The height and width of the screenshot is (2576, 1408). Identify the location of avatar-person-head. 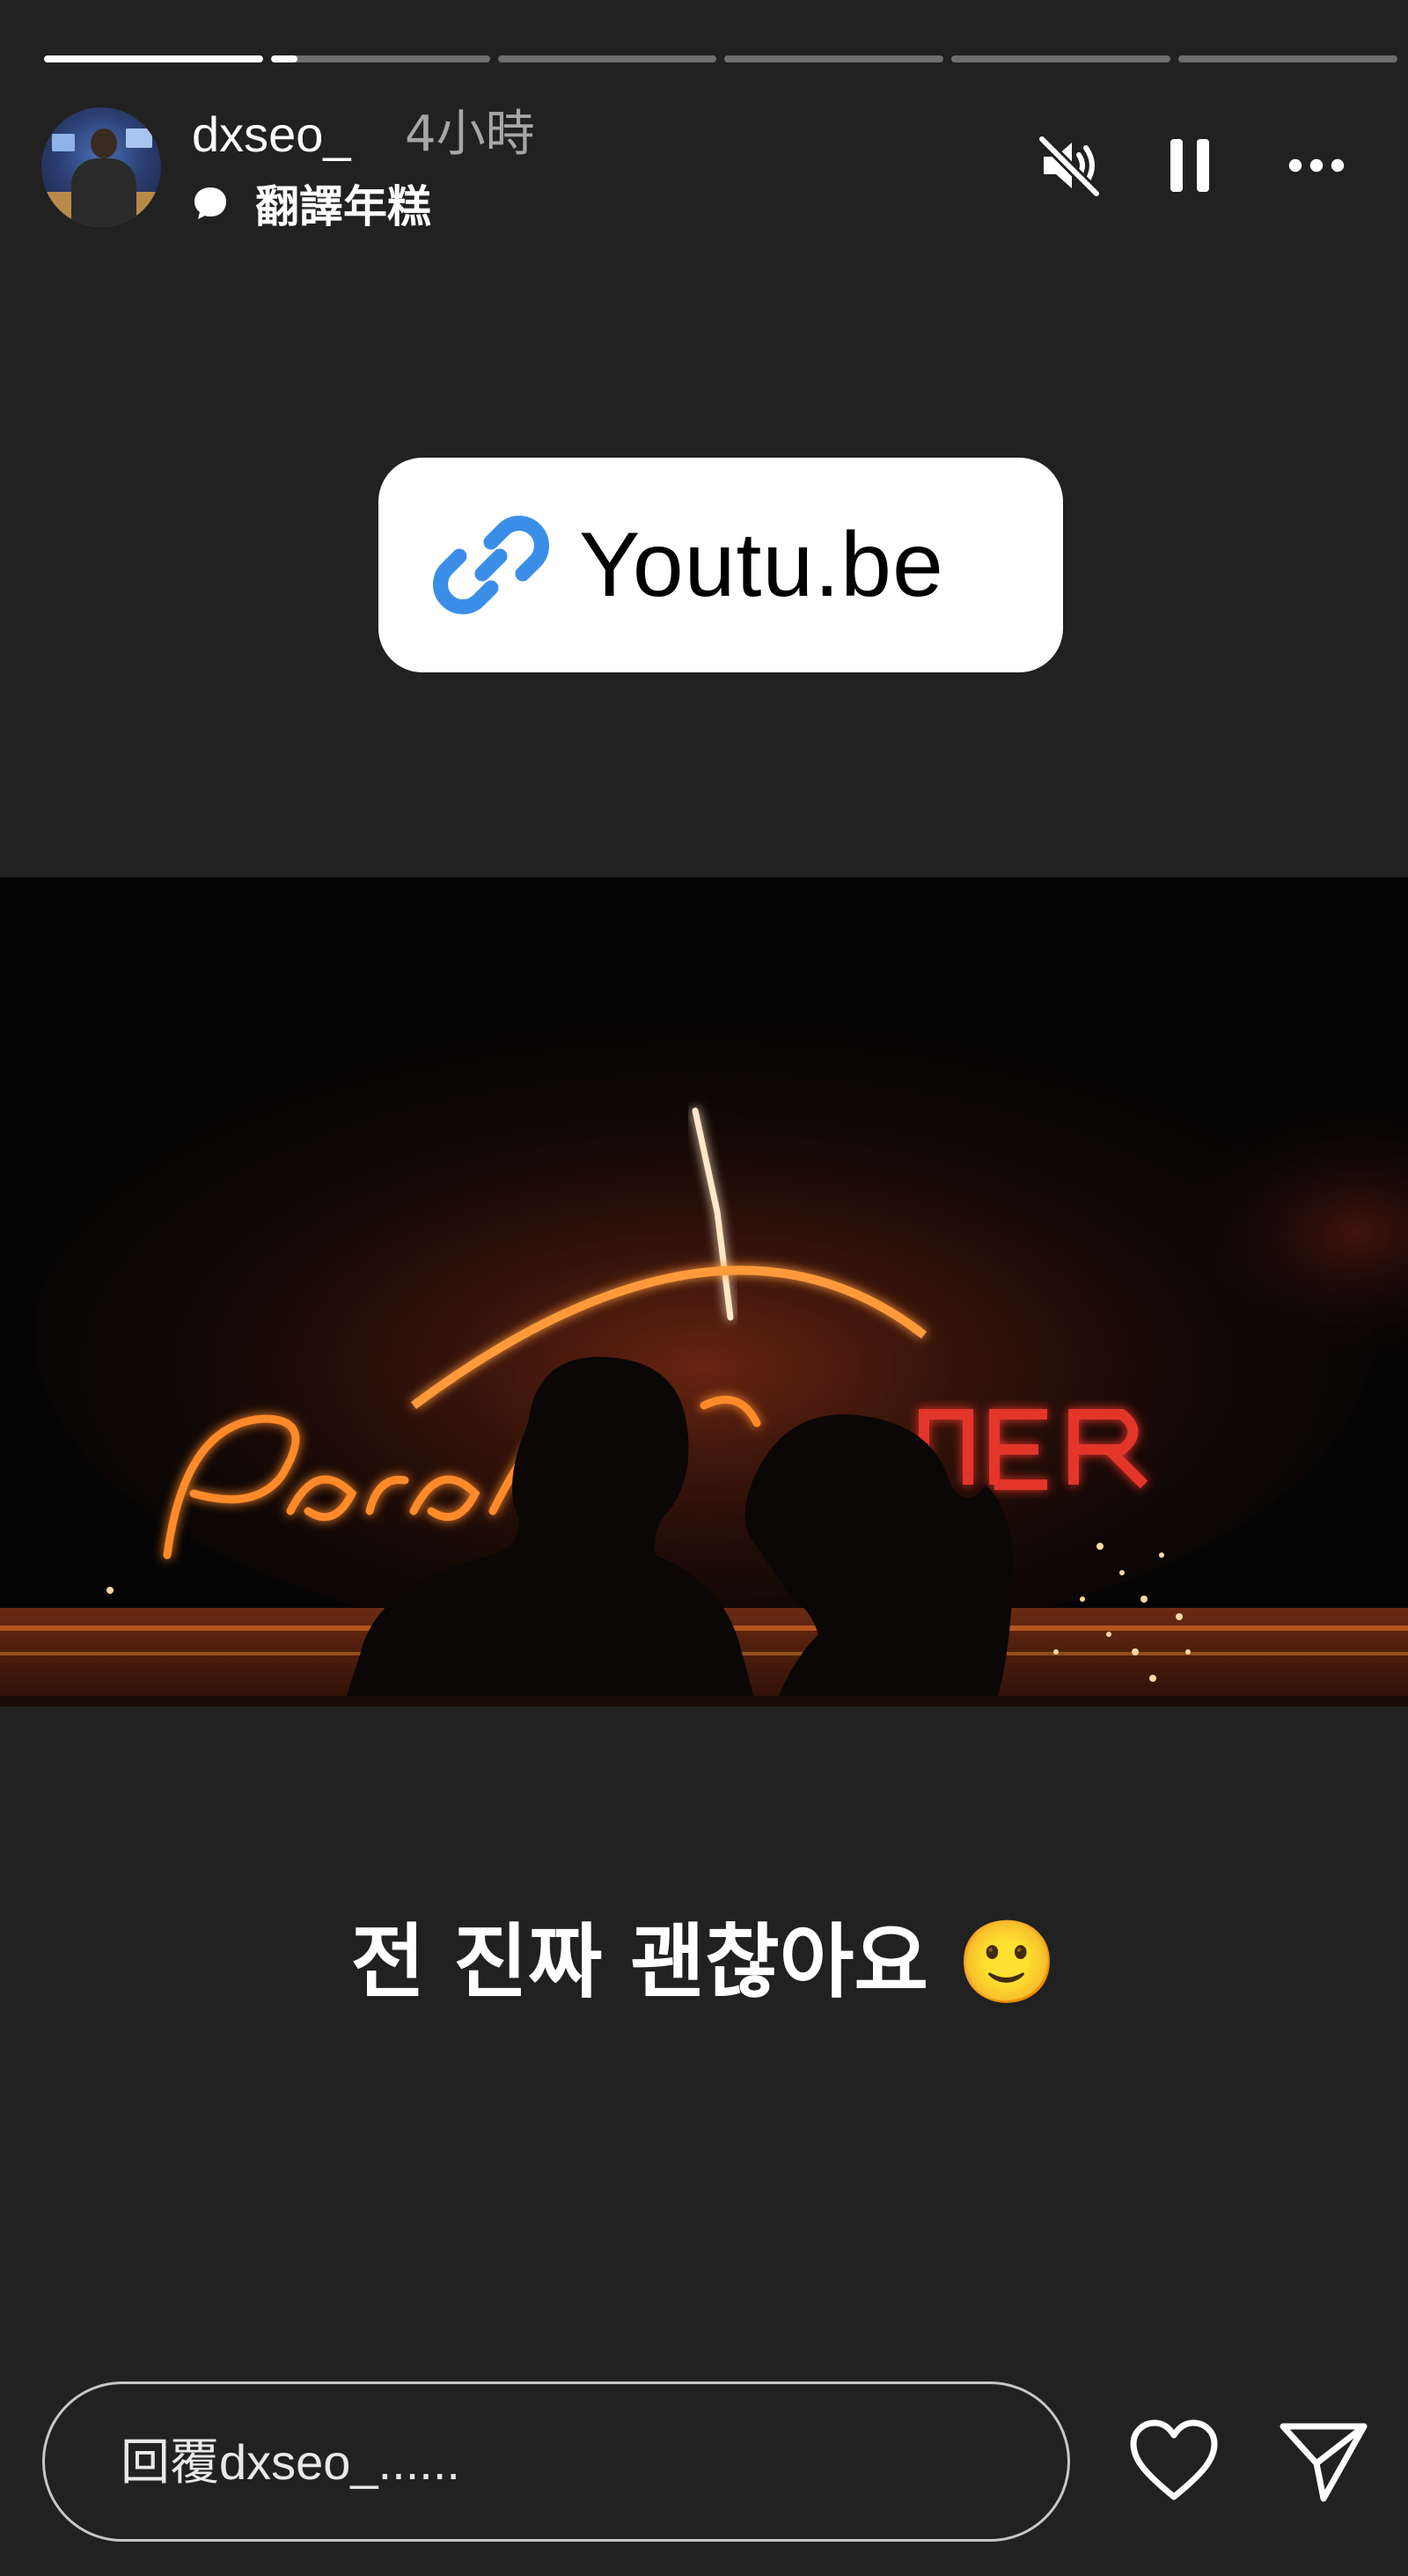
(104, 143).